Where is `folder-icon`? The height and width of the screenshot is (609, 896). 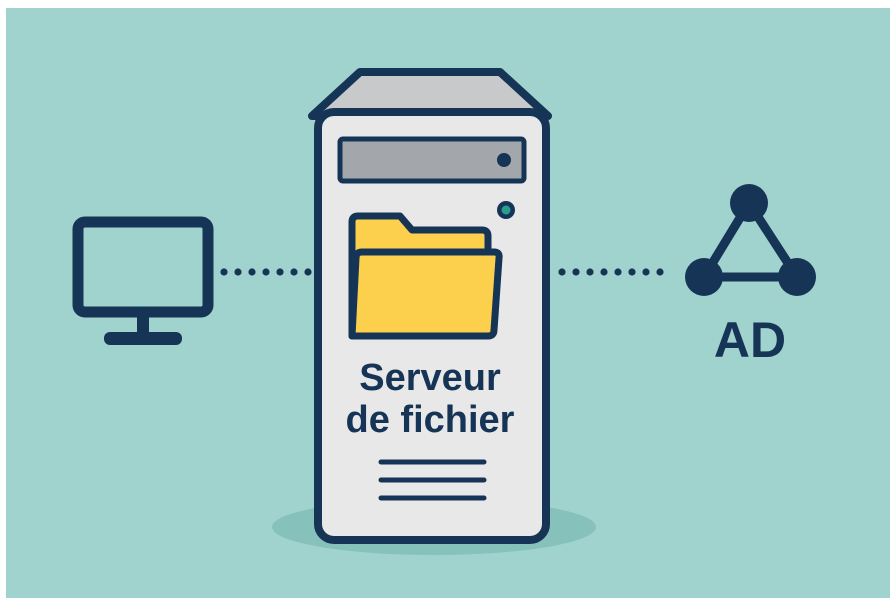 folder-icon is located at coordinates (425, 276).